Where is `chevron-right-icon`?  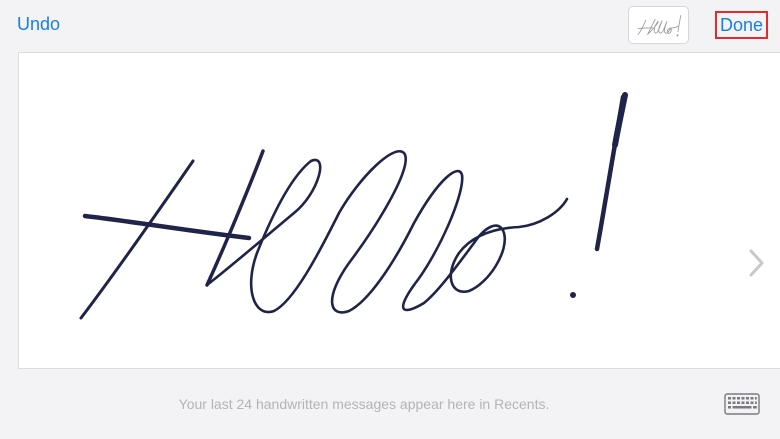 chevron-right-icon is located at coordinates (757, 263).